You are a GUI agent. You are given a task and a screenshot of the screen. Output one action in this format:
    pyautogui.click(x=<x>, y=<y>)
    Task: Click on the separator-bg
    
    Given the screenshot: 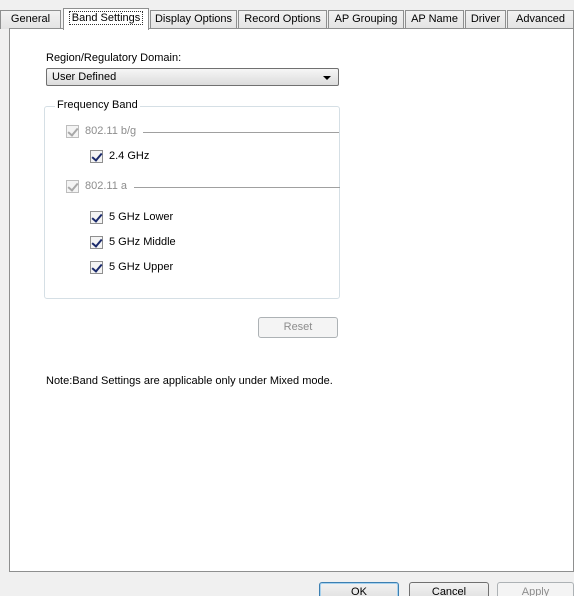 What is the action you would take?
    pyautogui.click(x=241, y=132)
    